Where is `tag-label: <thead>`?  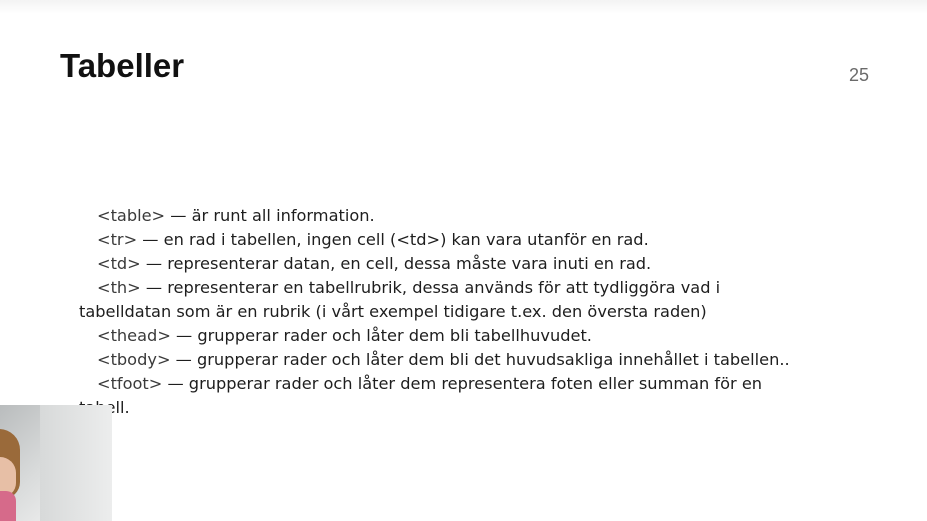 tag-label: <thead> is located at coordinates (134, 335).